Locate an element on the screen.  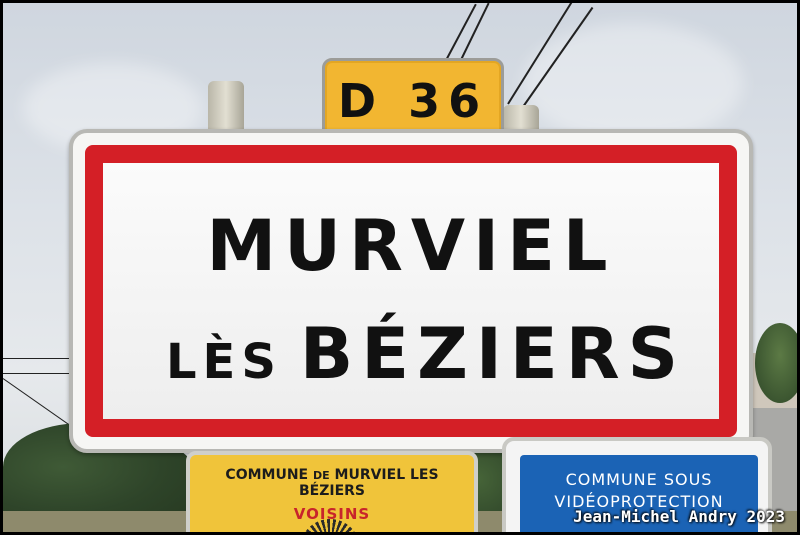
town-name-line1: MURVIEL is located at coordinates (411, 246).